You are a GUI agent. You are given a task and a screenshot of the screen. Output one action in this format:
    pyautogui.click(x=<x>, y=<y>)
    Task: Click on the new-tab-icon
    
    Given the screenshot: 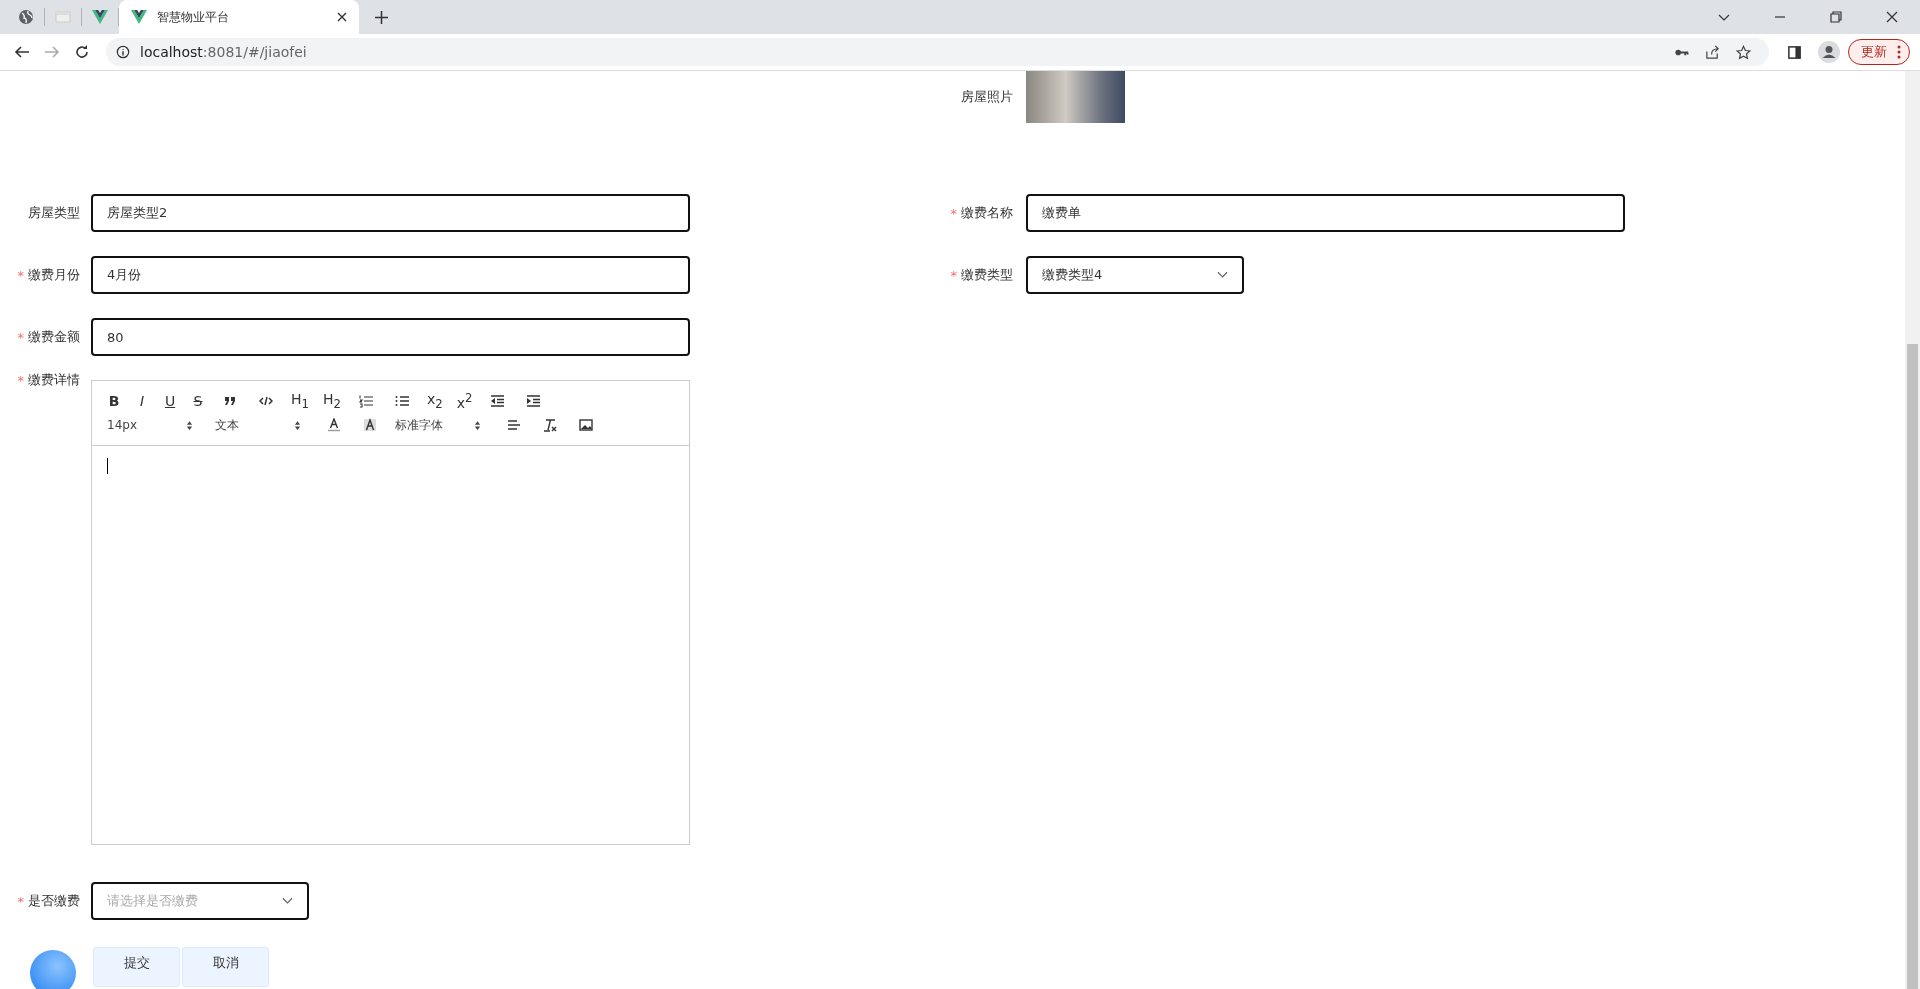 What is the action you would take?
    pyautogui.click(x=381, y=17)
    